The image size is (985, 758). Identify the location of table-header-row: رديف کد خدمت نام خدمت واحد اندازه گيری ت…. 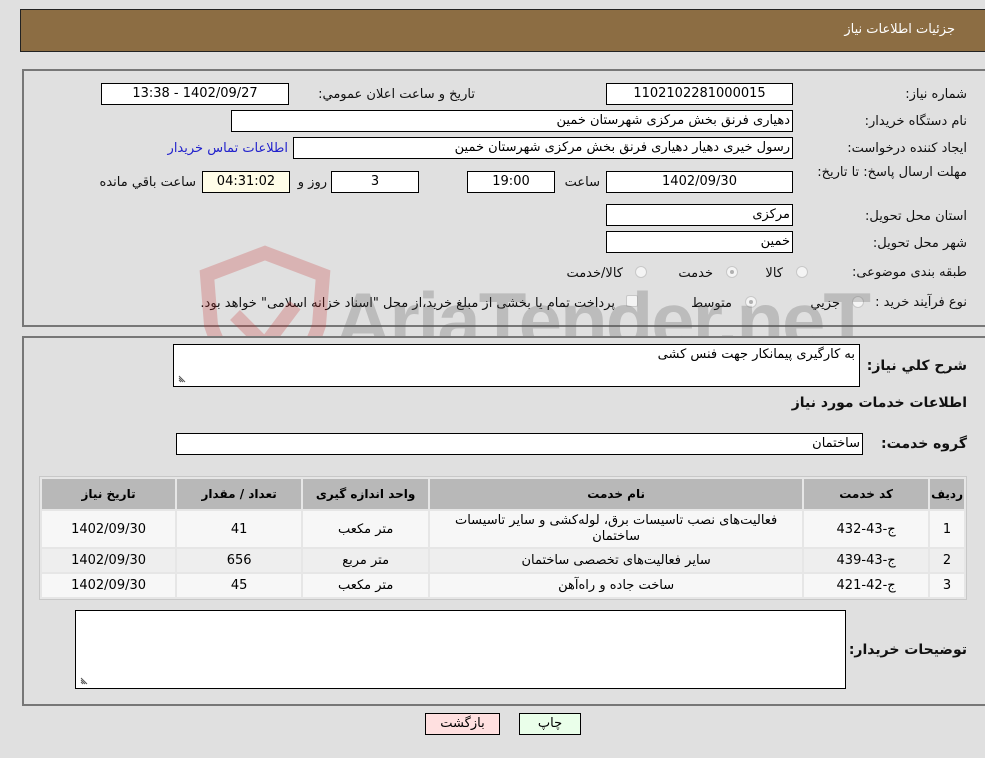
(503, 494).